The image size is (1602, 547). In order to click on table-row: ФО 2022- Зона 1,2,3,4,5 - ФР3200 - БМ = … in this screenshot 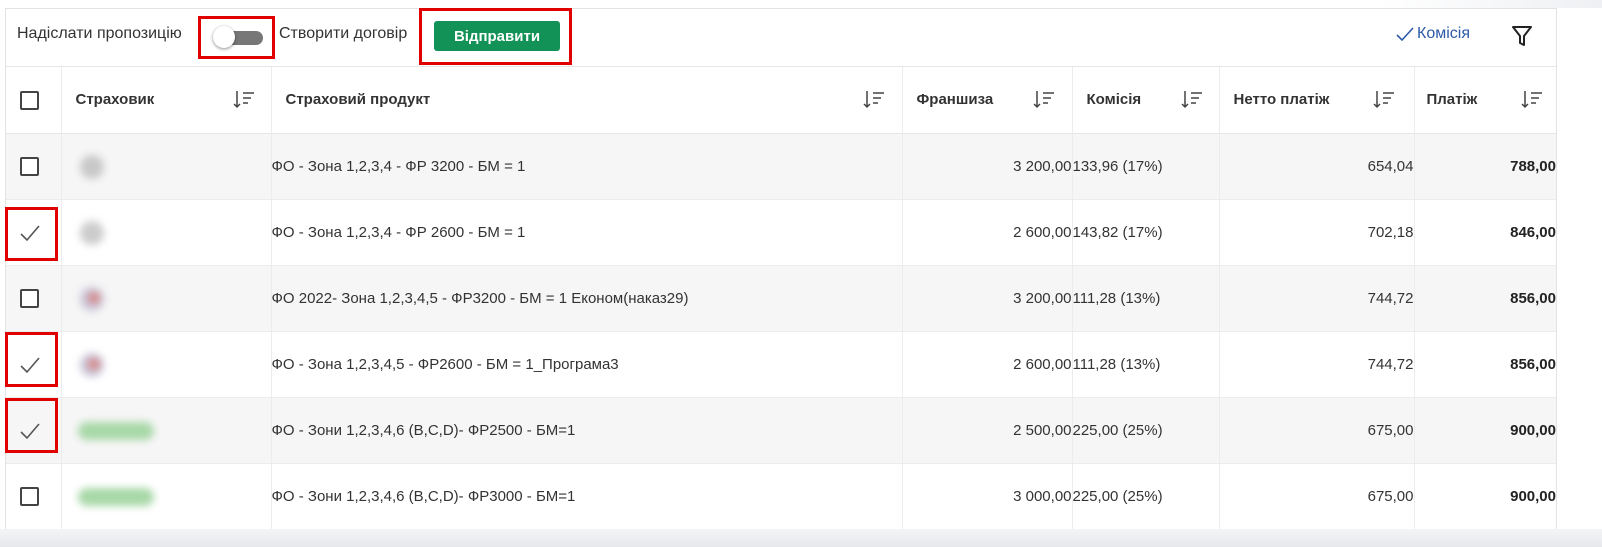, I will do `click(781, 298)`.